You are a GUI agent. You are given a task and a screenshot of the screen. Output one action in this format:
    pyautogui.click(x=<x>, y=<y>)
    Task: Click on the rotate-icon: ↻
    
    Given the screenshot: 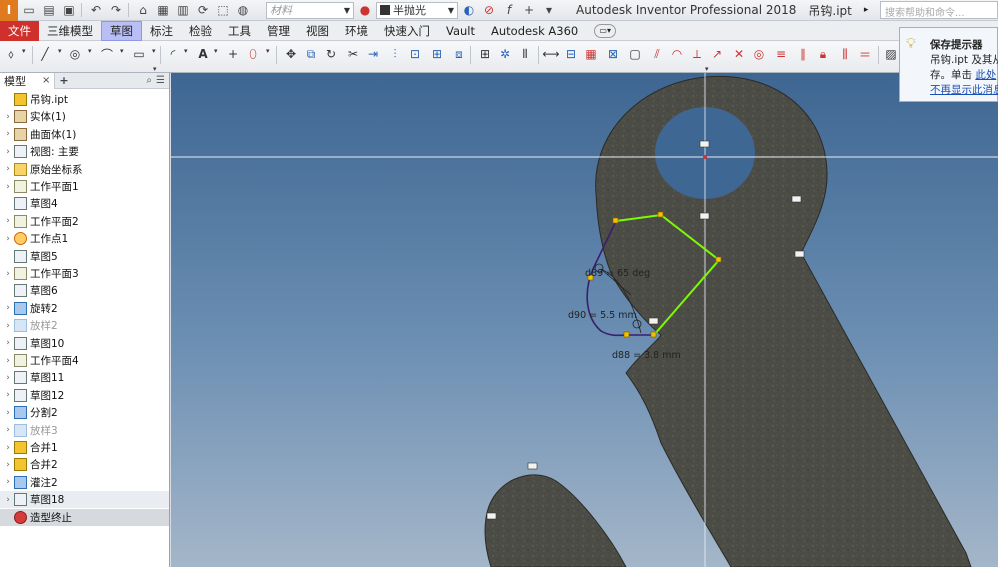 What is the action you would take?
    pyautogui.click(x=331, y=54)
    